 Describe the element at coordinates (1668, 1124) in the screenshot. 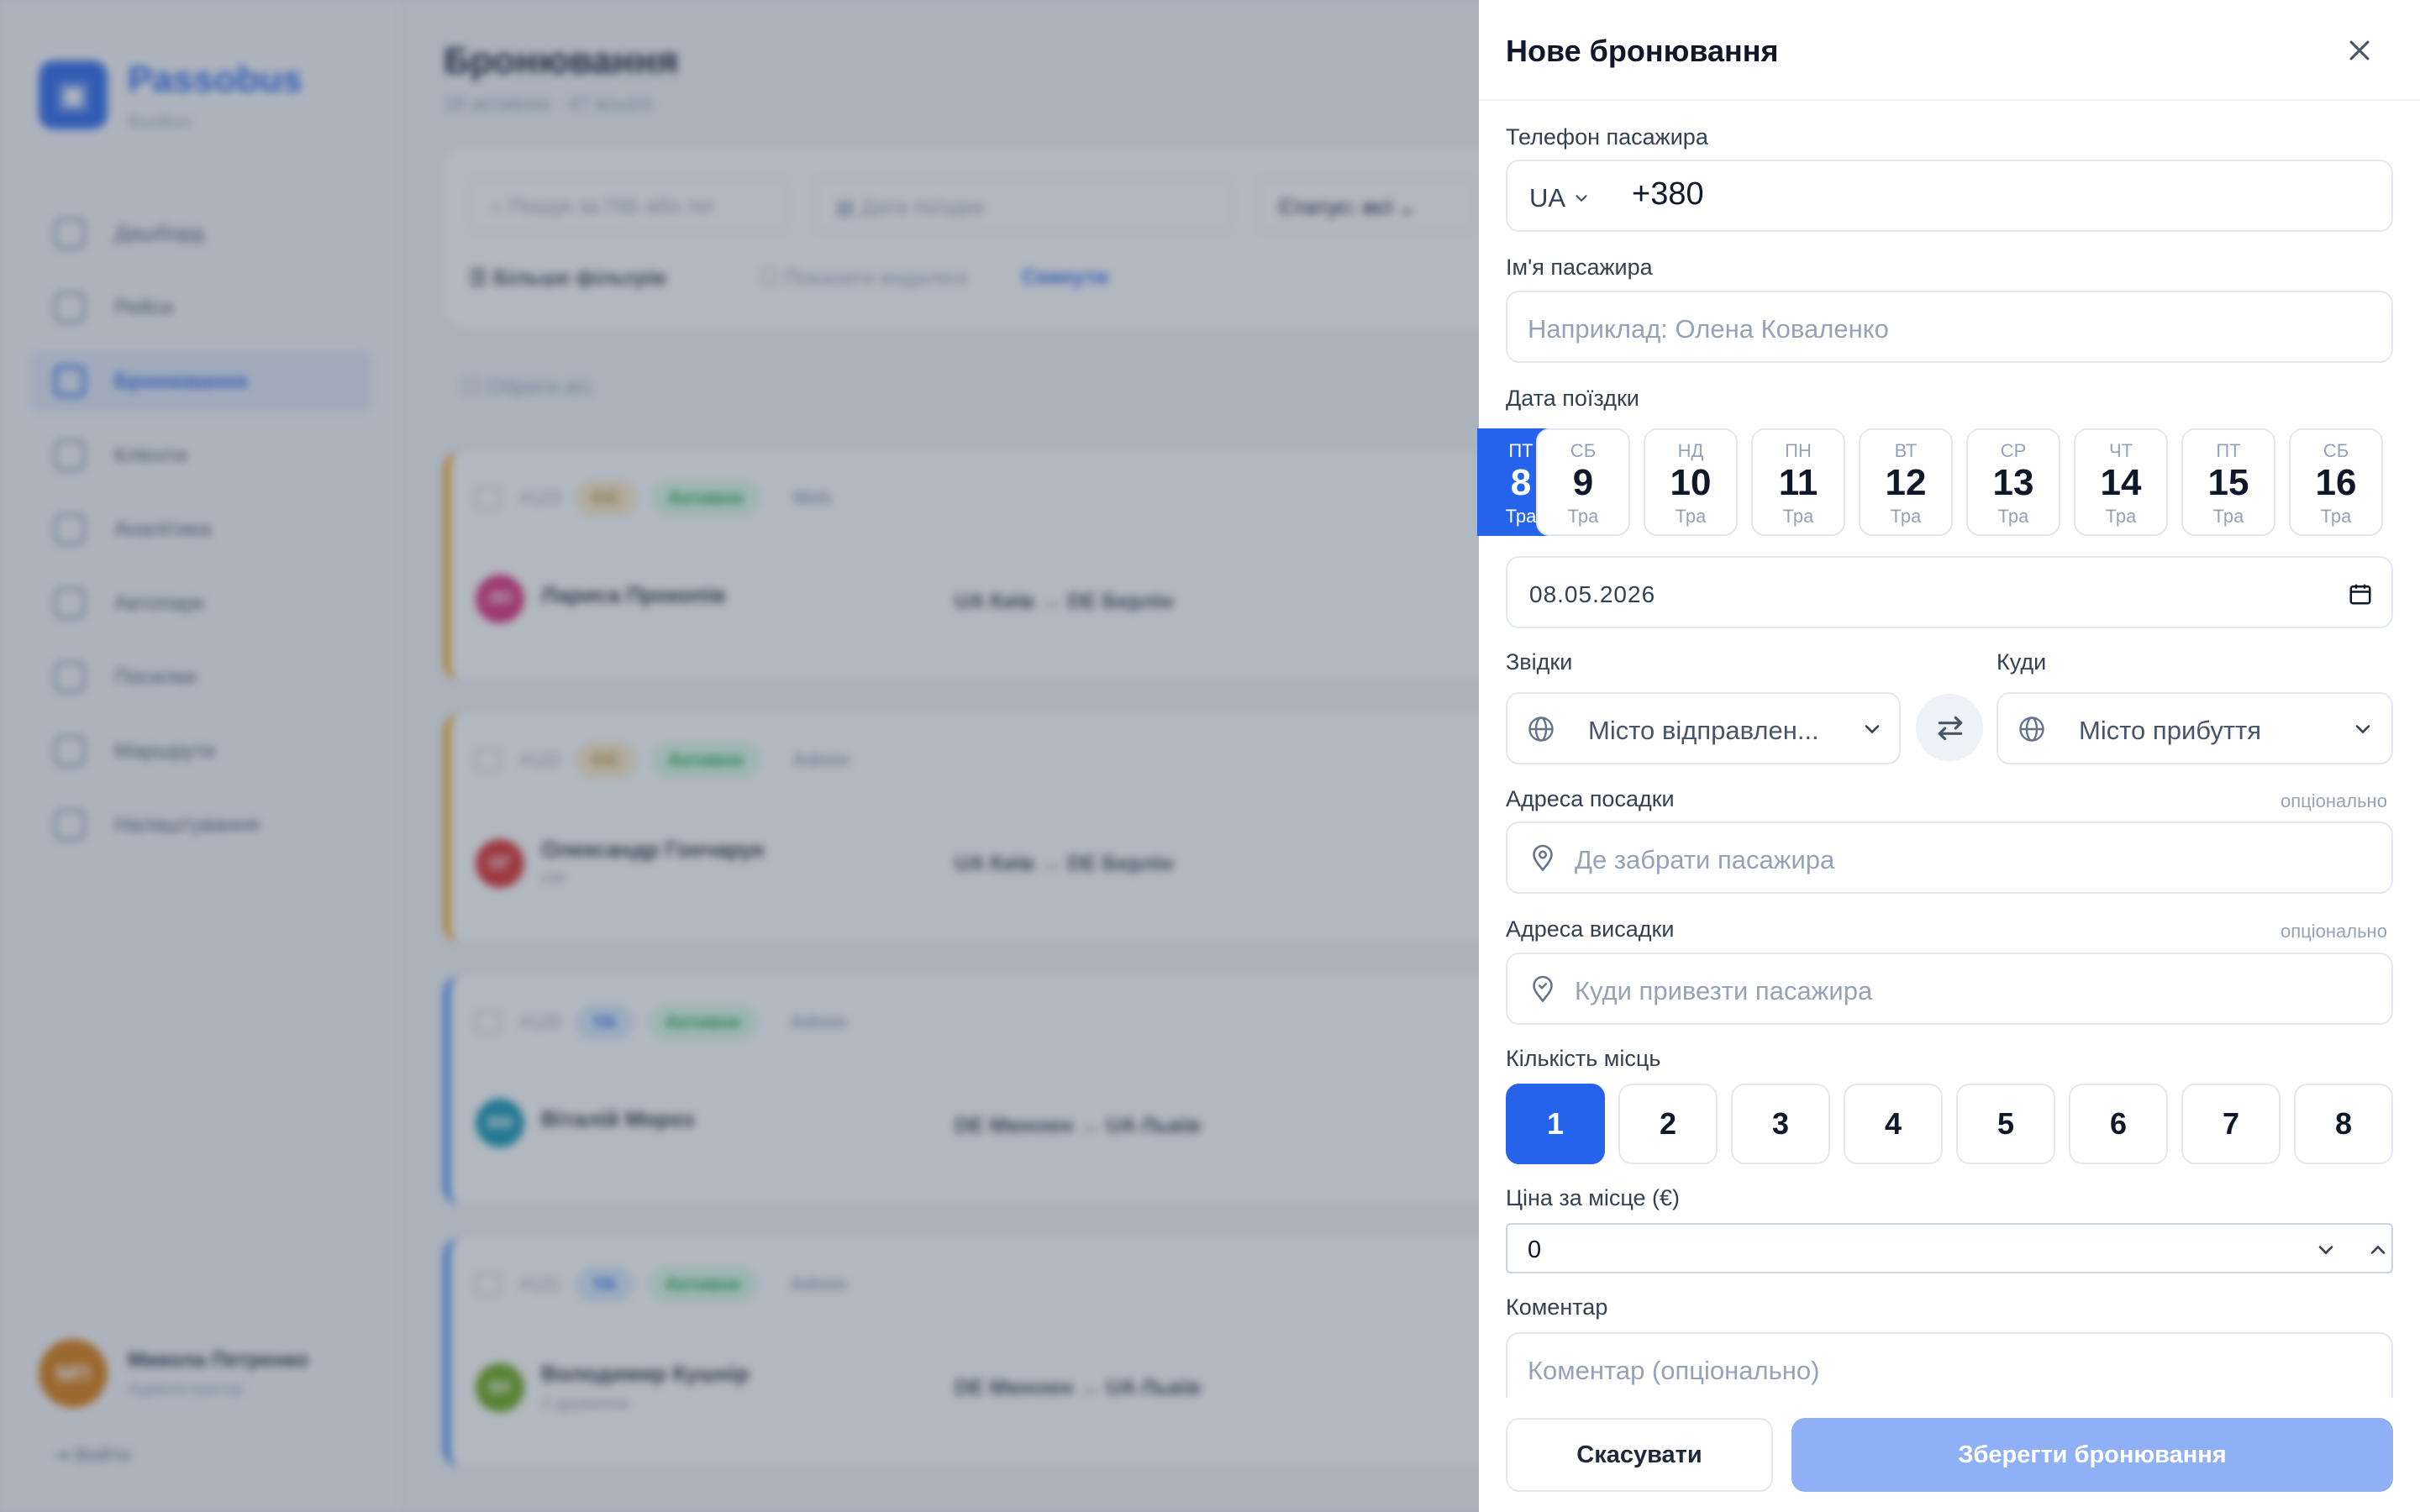

I see `seat-count-option: 2` at that location.